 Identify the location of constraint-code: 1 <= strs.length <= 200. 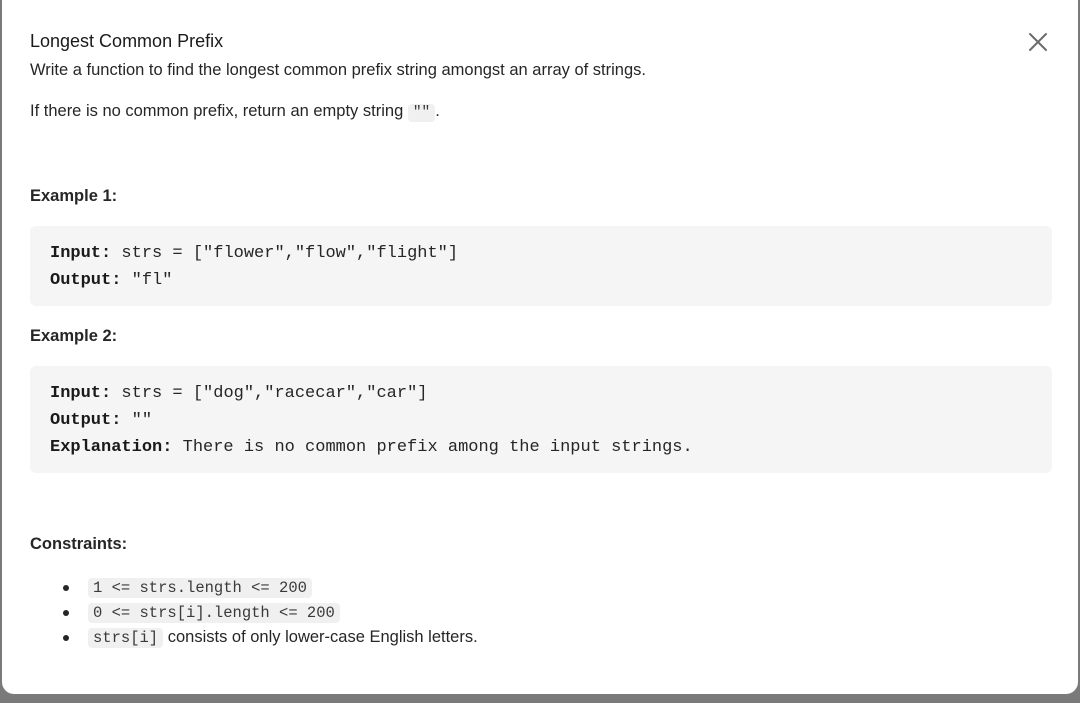
(200, 588).